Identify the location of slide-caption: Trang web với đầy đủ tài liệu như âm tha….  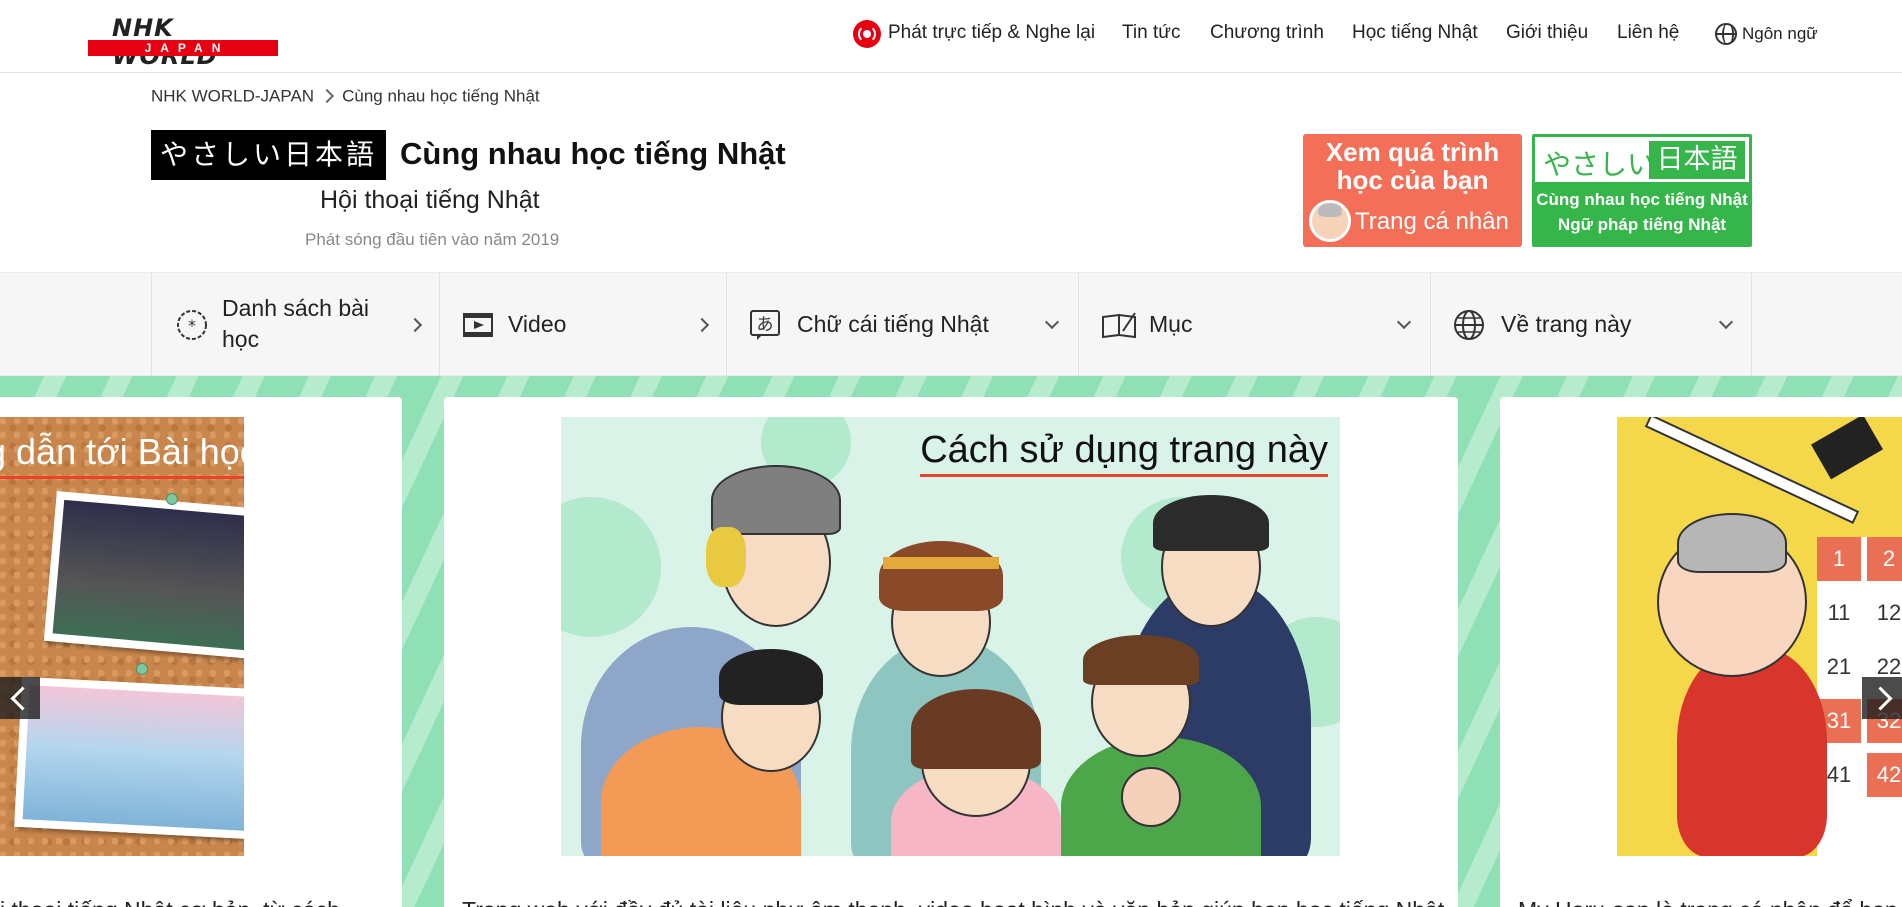
(953, 902).